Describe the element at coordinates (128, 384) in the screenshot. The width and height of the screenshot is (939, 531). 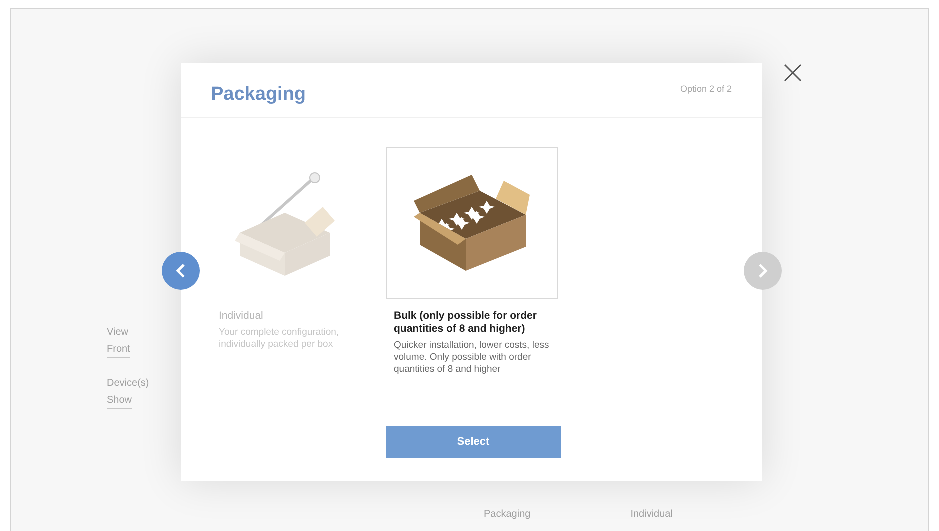
I see `devices-label: Device(s)` at that location.